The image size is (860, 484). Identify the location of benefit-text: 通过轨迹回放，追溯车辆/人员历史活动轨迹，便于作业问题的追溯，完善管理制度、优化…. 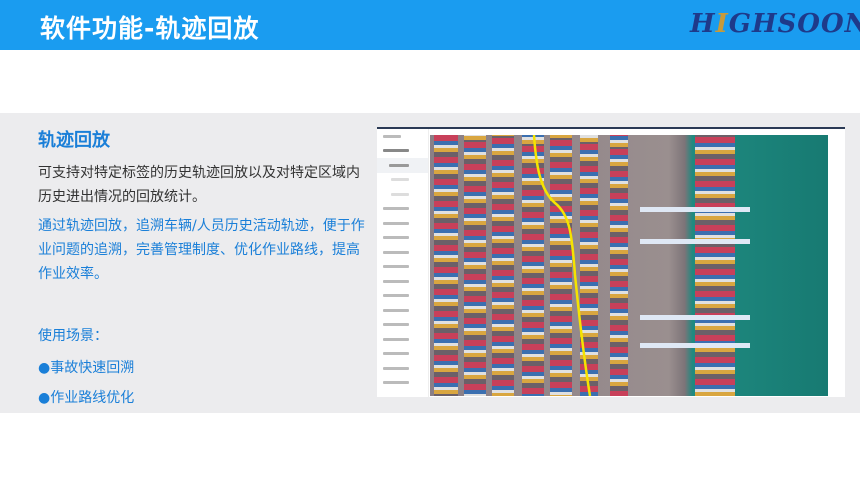
(201, 250).